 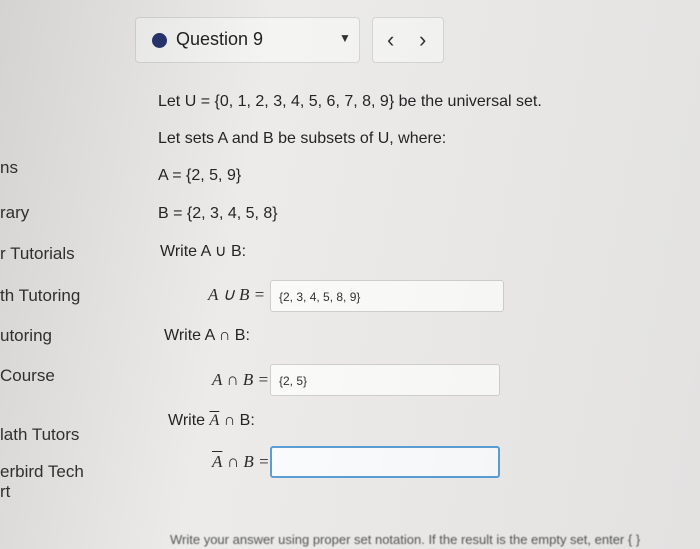 What do you see at coordinates (203, 251) in the screenshot?
I see `prompt-union: Write A ∪ B:` at bounding box center [203, 251].